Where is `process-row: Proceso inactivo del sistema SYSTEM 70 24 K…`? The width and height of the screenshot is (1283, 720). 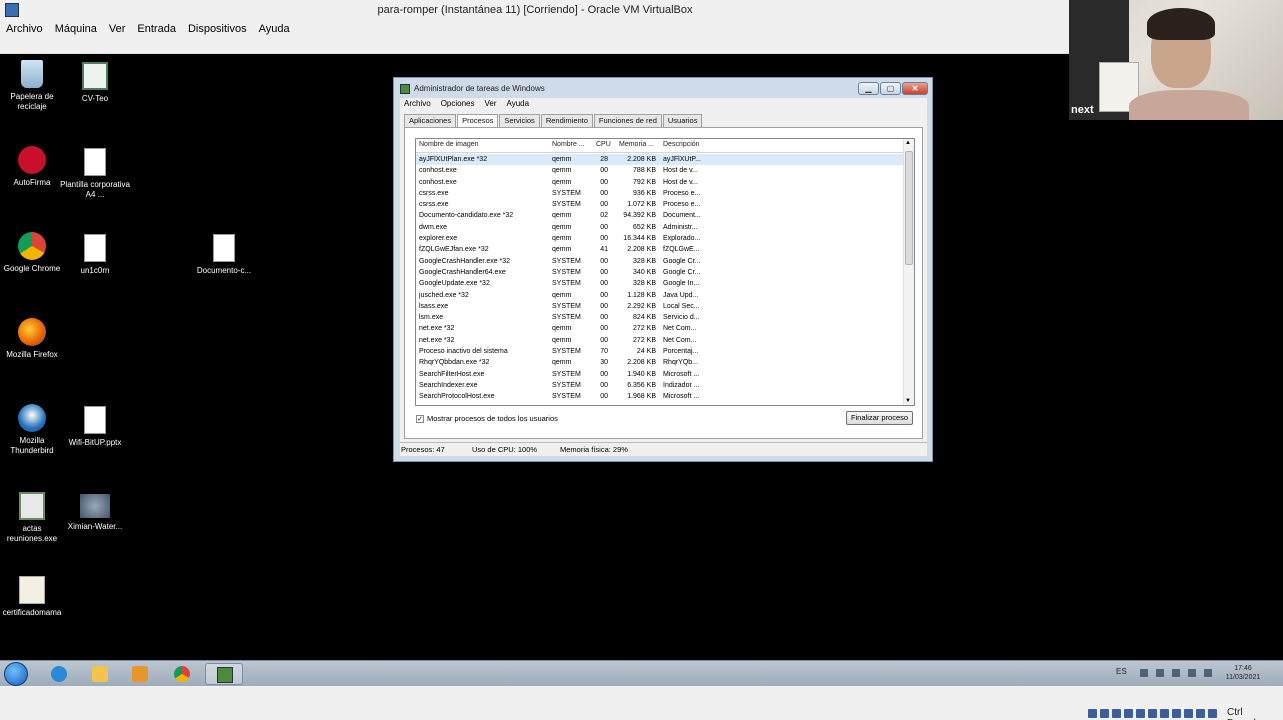 process-row: Proceso inactivo del sistema SYSTEM 70 24 K… is located at coordinates (660, 351).